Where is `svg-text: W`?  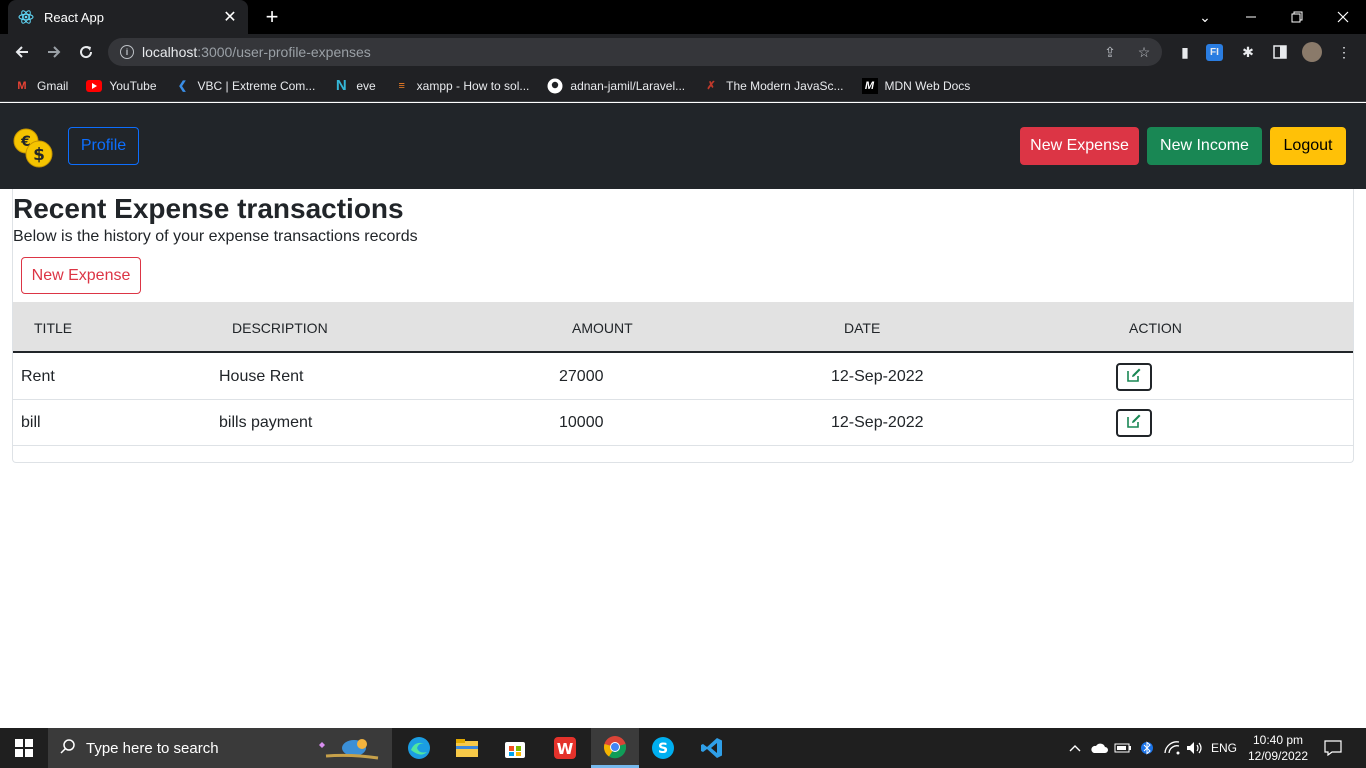
svg-text: W is located at coordinates (565, 749).